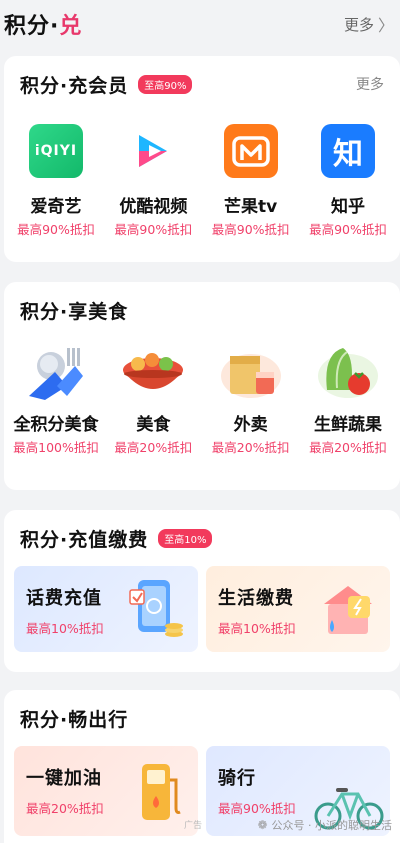 The image size is (400, 843). Describe the element at coordinates (106, 791) in the screenshot. I see `tile-gas: 一键加油 最高20%抵扣` at that location.